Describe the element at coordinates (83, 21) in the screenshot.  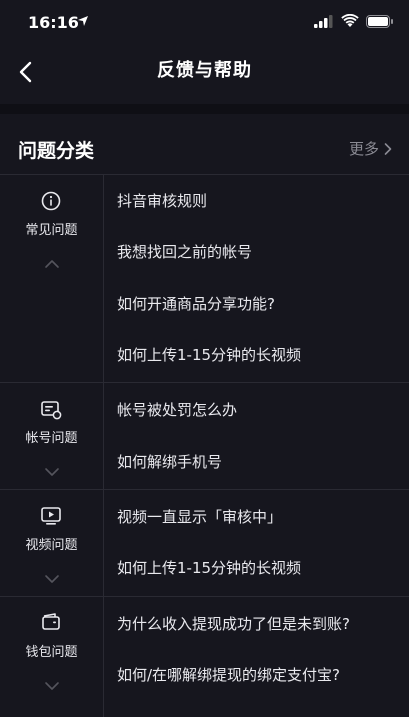
I see `location-arrow-icon` at that location.